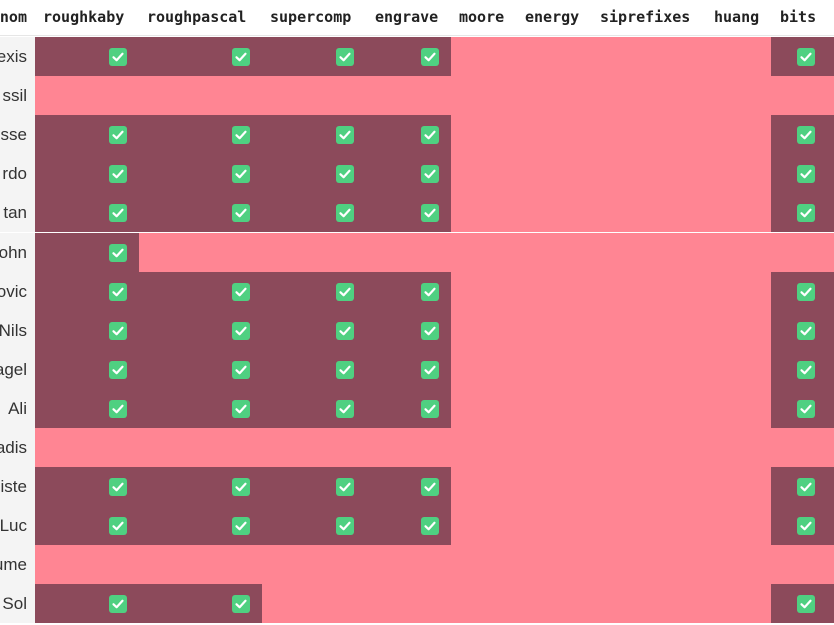 Image resolution: width=834 pixels, height=625 pixels. I want to click on column-header-engrave: engrave, so click(406, 18).